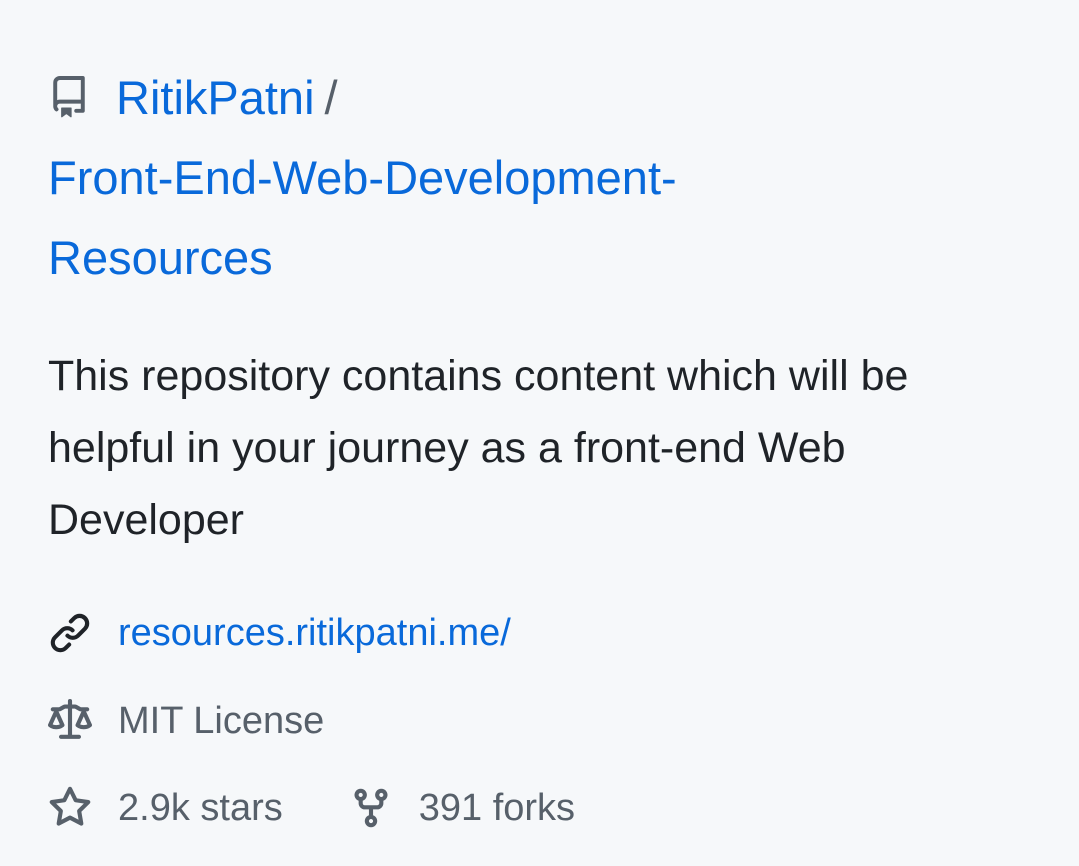  What do you see at coordinates (70, 806) in the screenshot?
I see `star-icon` at bounding box center [70, 806].